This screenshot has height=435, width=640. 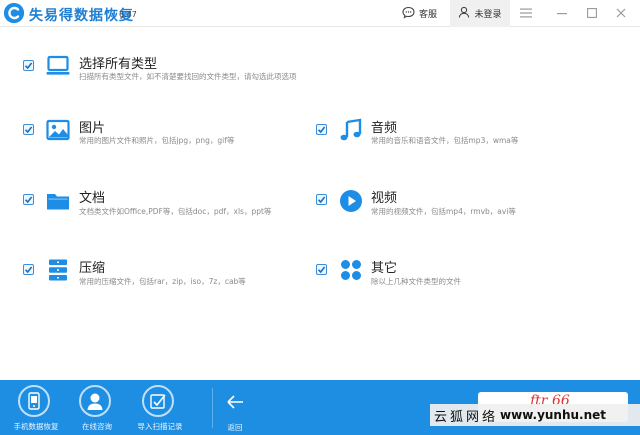 I want to click on type-desc-image: 常用的图片文件和照片，包括jpg，png，gif等, so click(x=157, y=140).